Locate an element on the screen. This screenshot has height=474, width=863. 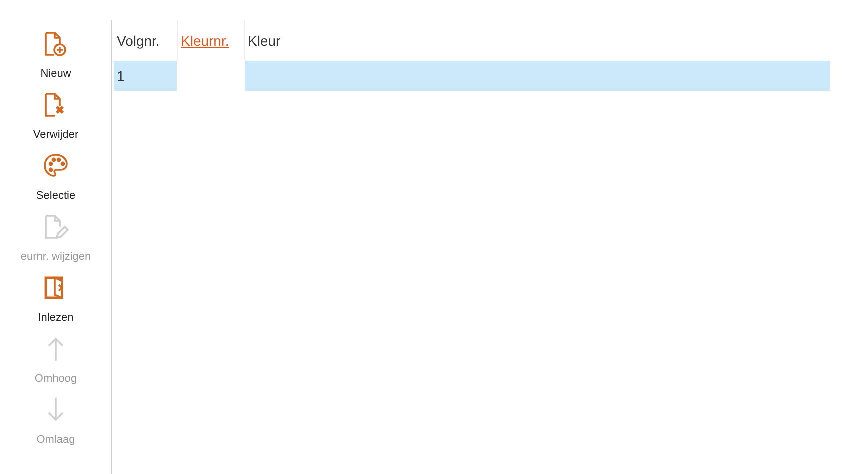
palette-icon is located at coordinates (56, 166).